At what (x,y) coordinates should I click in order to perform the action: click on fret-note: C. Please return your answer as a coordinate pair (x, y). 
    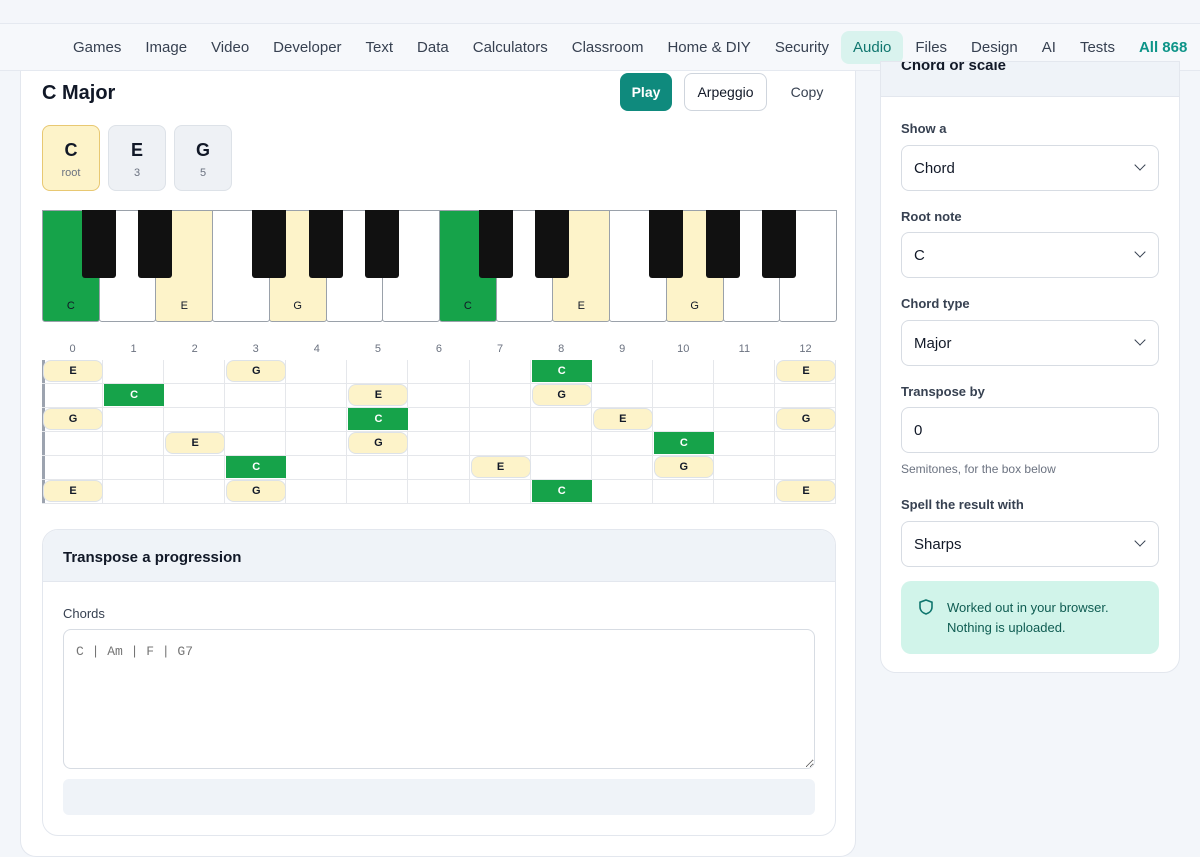
    Looking at the image, I should click on (134, 395).